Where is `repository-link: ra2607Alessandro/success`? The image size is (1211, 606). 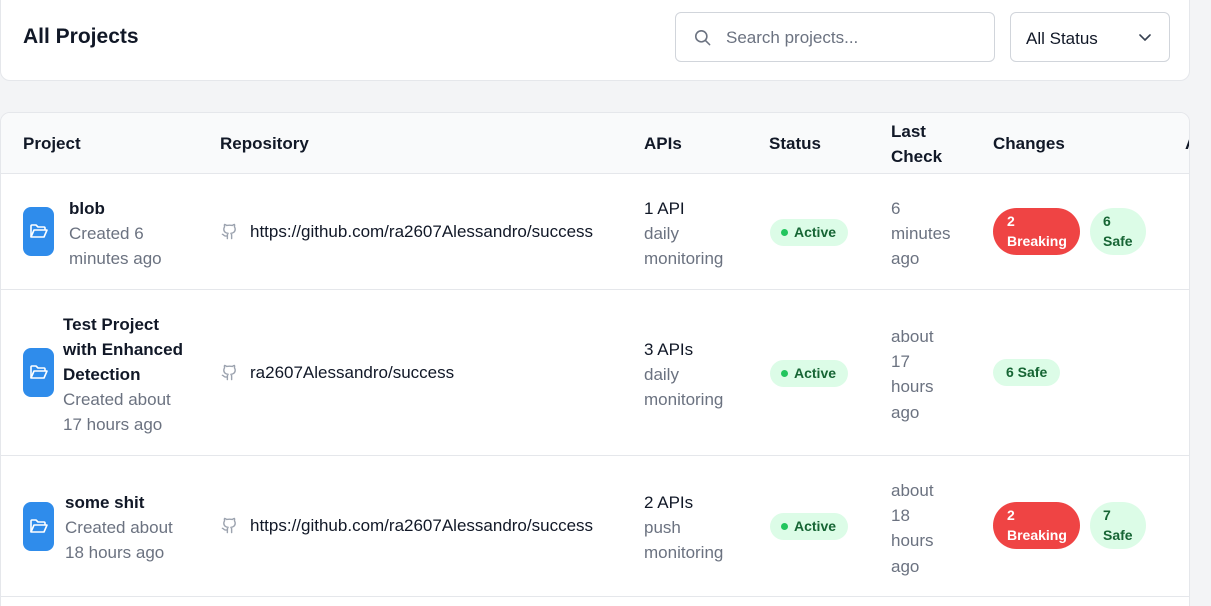
repository-link: ra2607Alessandro/success is located at coordinates (352, 373).